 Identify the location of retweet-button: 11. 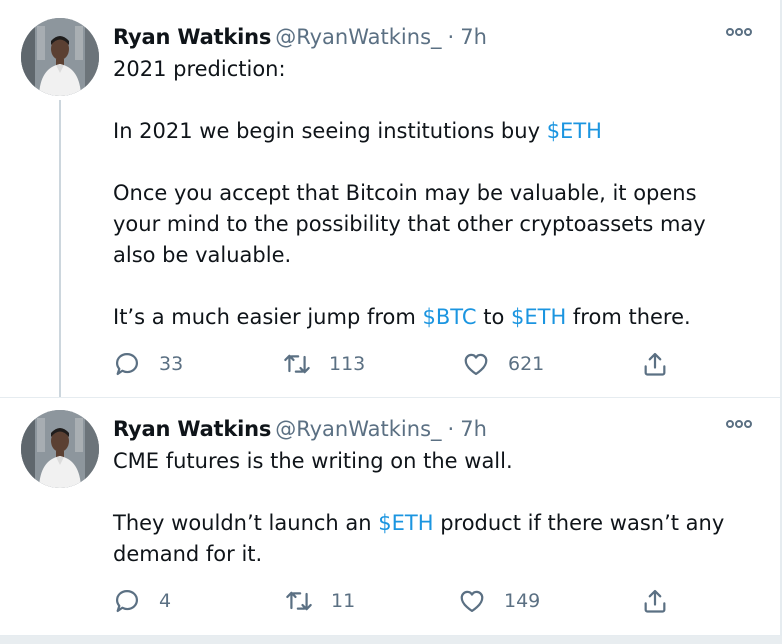
(320, 601).